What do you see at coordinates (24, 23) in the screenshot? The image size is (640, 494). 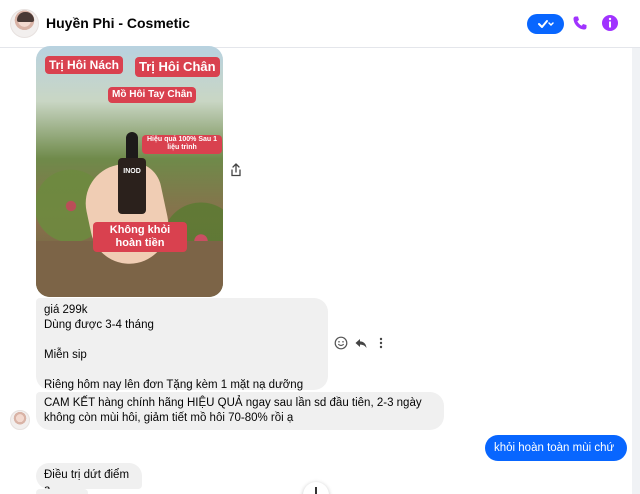 I see `contact-avatar` at bounding box center [24, 23].